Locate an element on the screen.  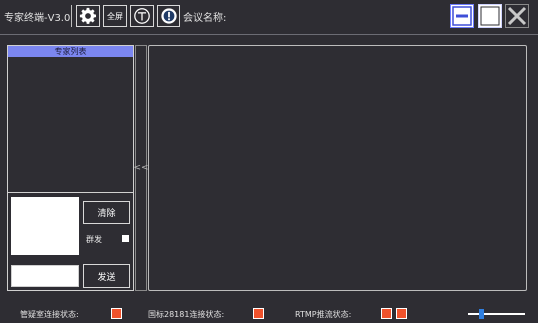
close-button is located at coordinates (517, 16).